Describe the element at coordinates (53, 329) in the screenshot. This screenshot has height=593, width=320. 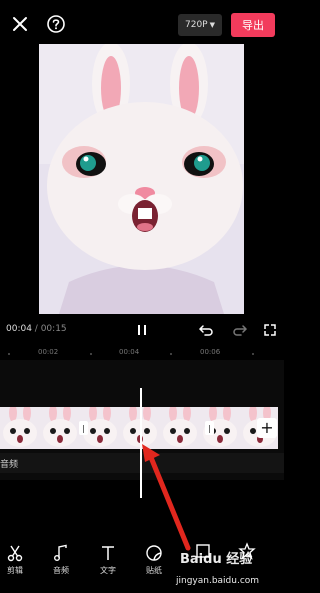
I see `total-time: 00:15` at that location.